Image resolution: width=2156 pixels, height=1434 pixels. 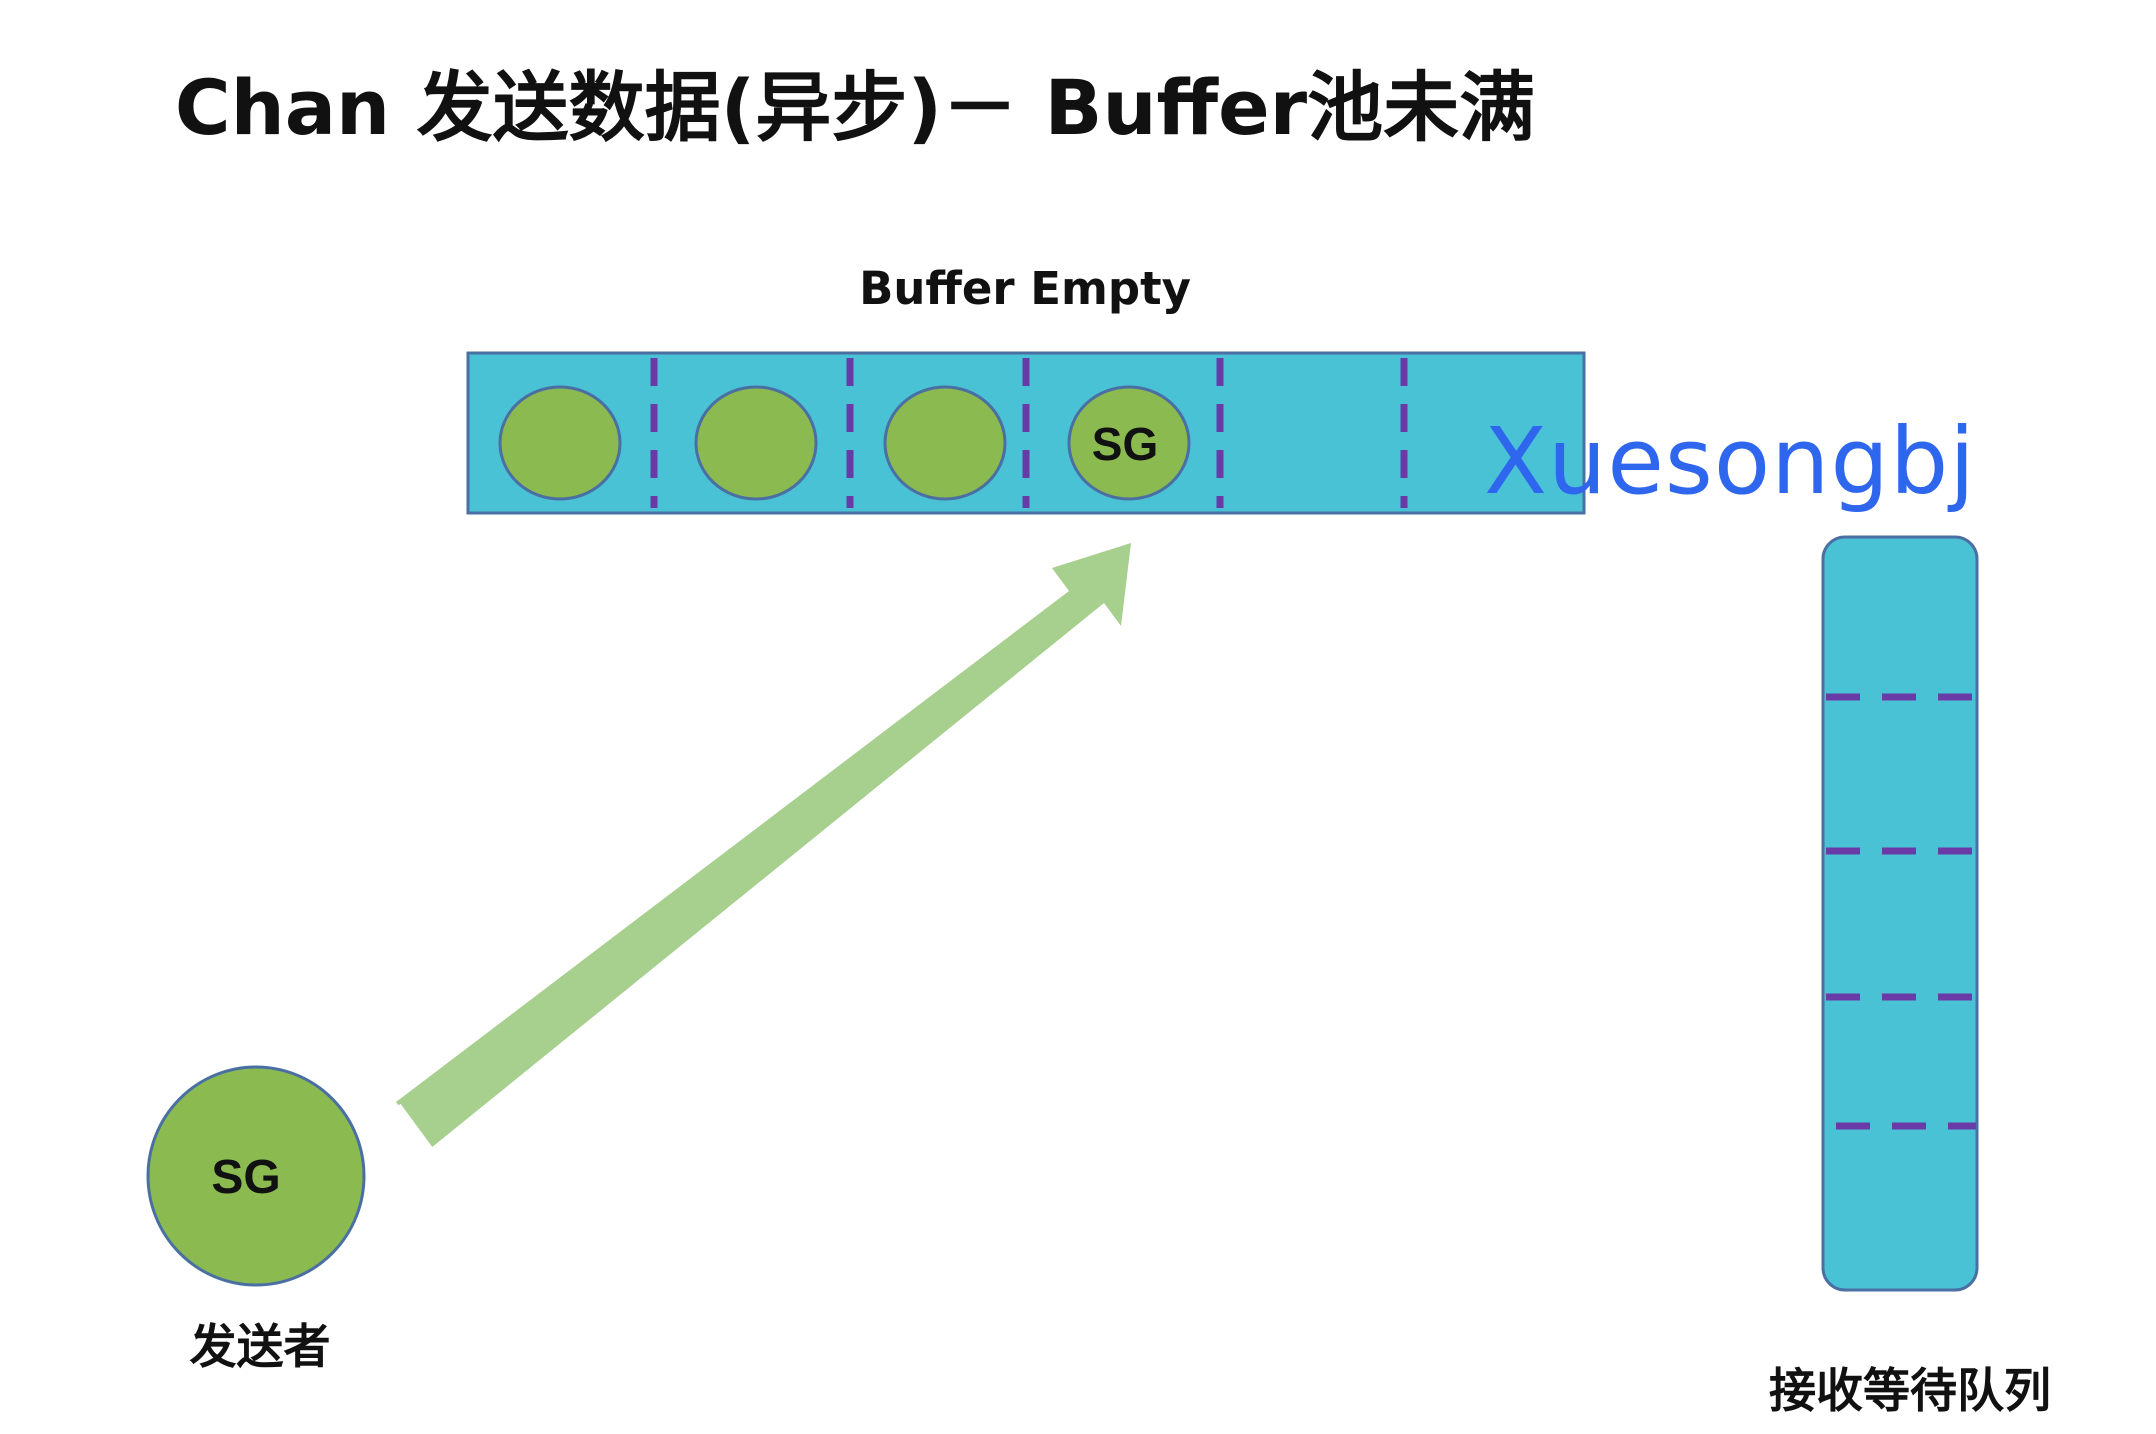 I want to click on sender-label: 发送者, so click(x=260, y=1347).